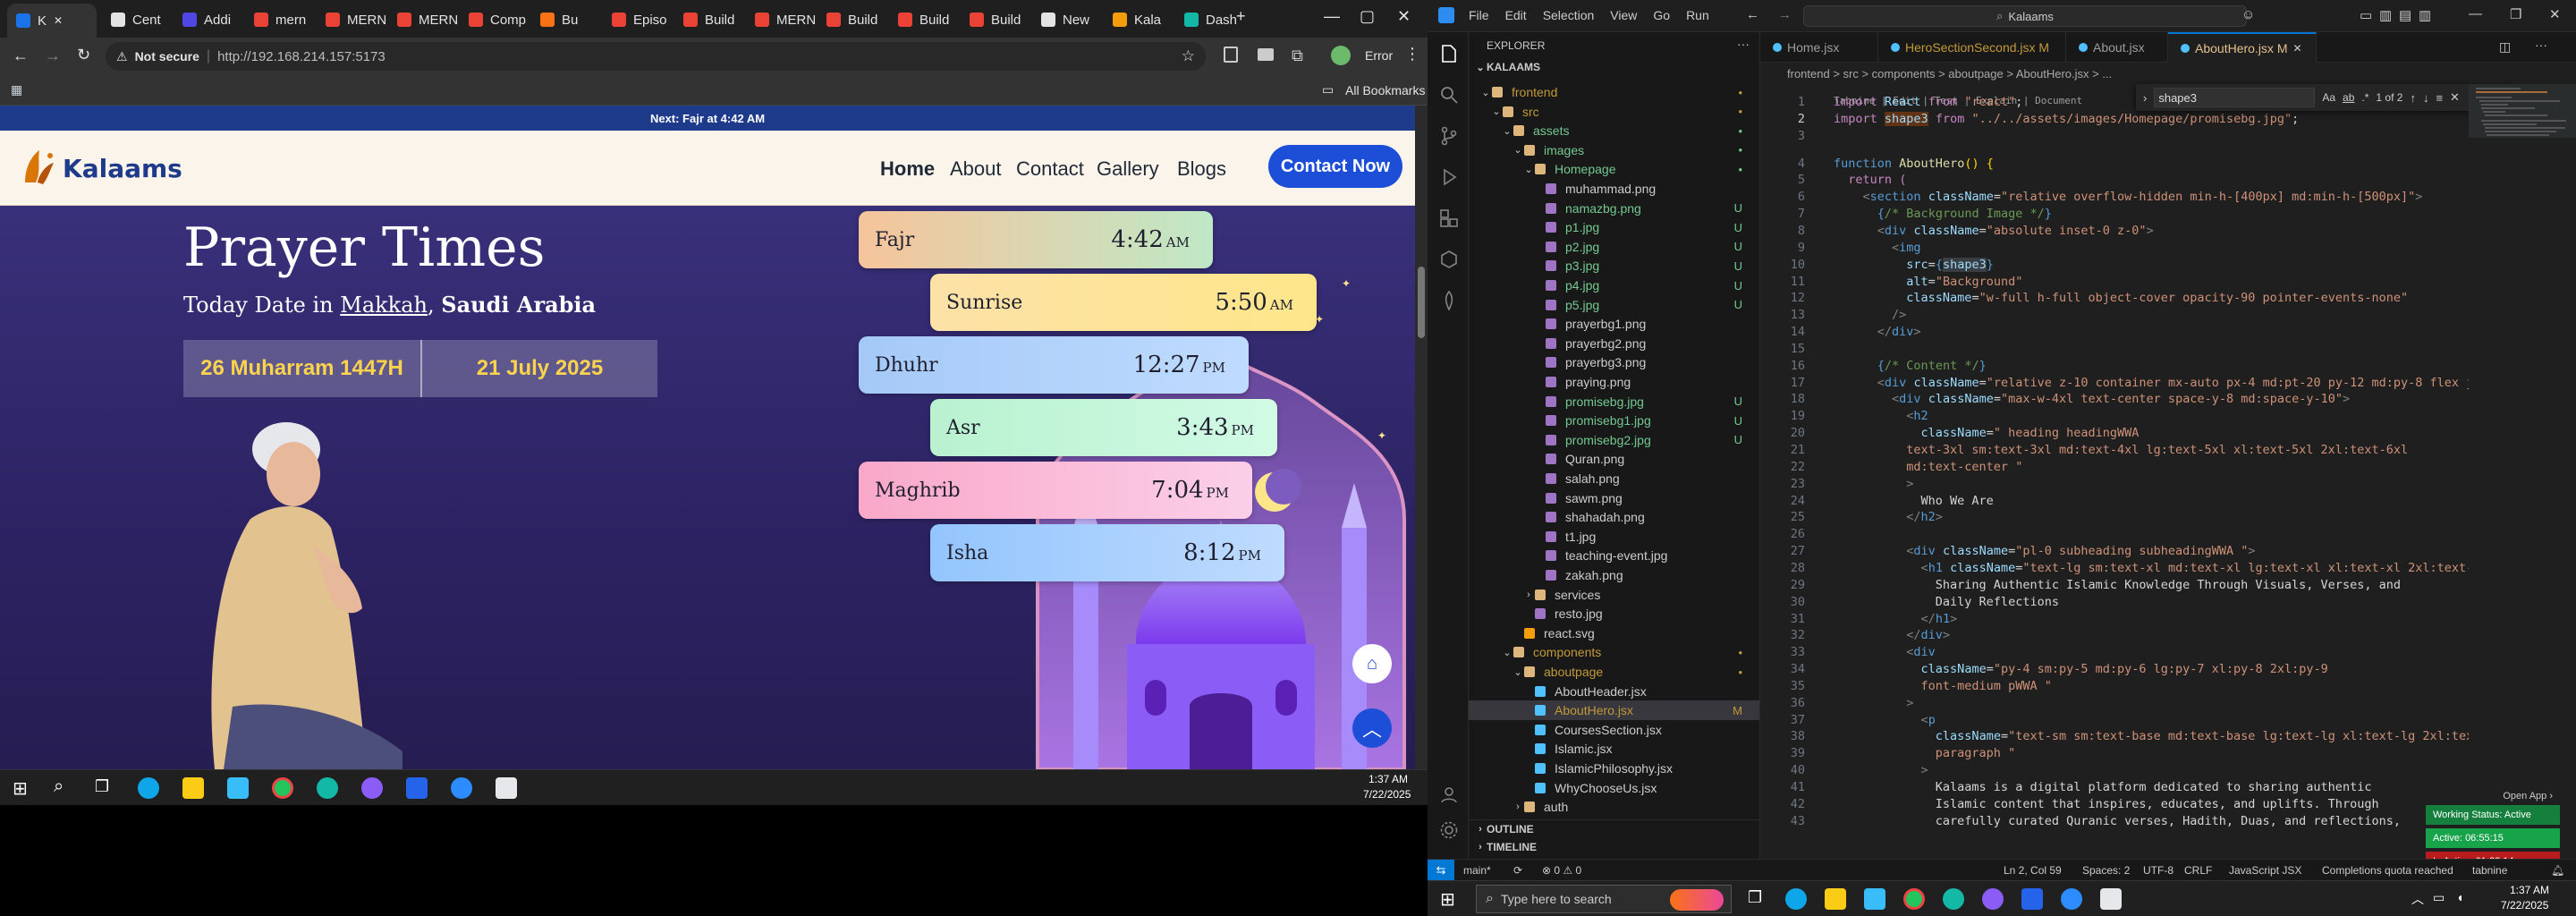 The image size is (2576, 916). I want to click on outline-section: › OUTLINE, so click(1504, 829).